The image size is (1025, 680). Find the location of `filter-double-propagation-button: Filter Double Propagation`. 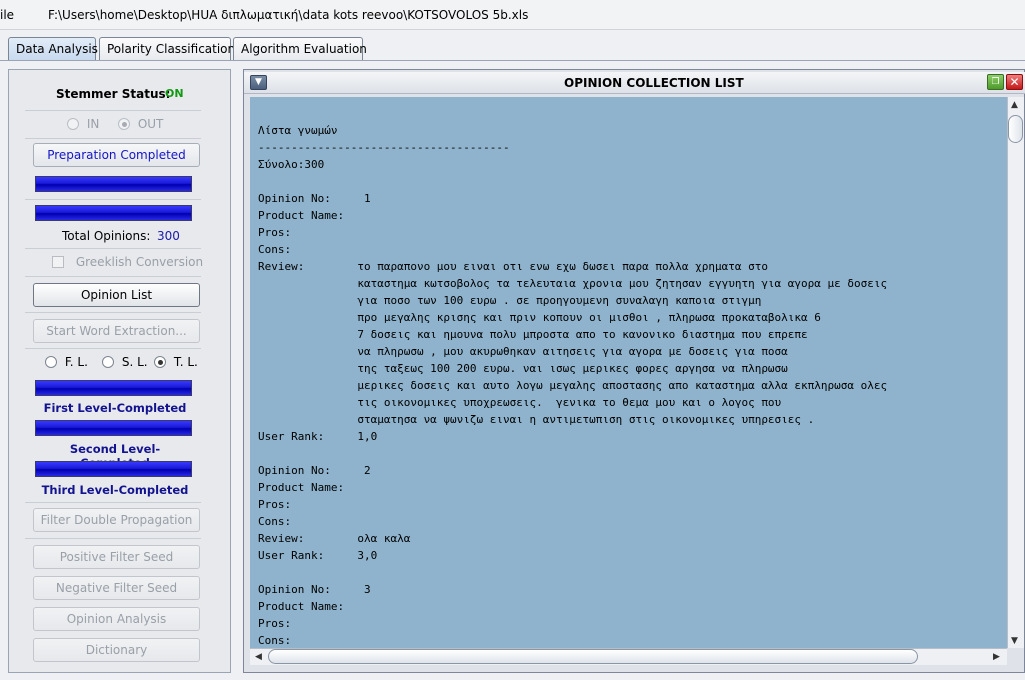

filter-double-propagation-button: Filter Double Propagation is located at coordinates (116, 520).